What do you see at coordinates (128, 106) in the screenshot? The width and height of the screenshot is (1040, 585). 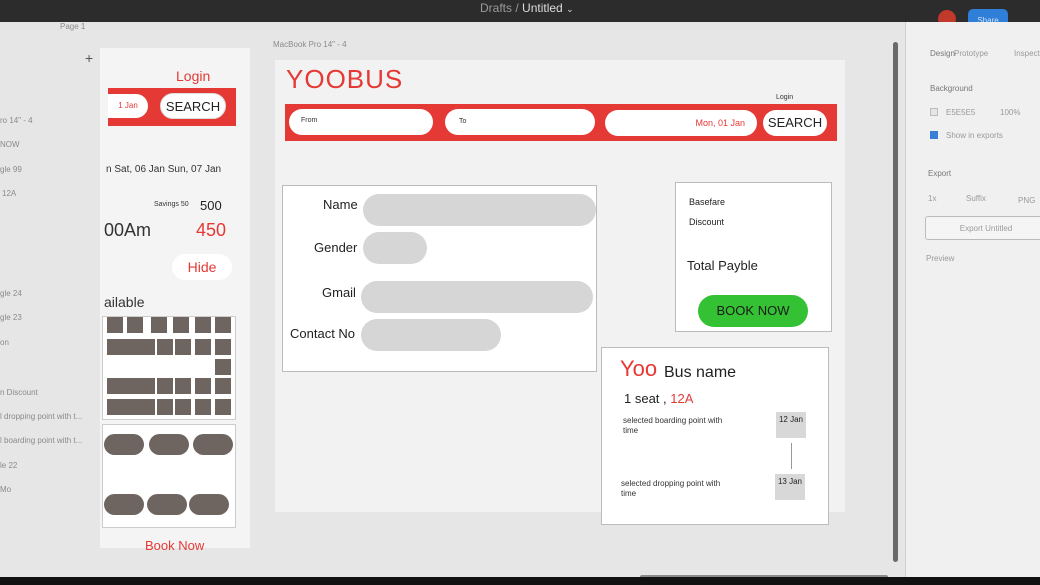 I see `date-field: 1 Jan` at bounding box center [128, 106].